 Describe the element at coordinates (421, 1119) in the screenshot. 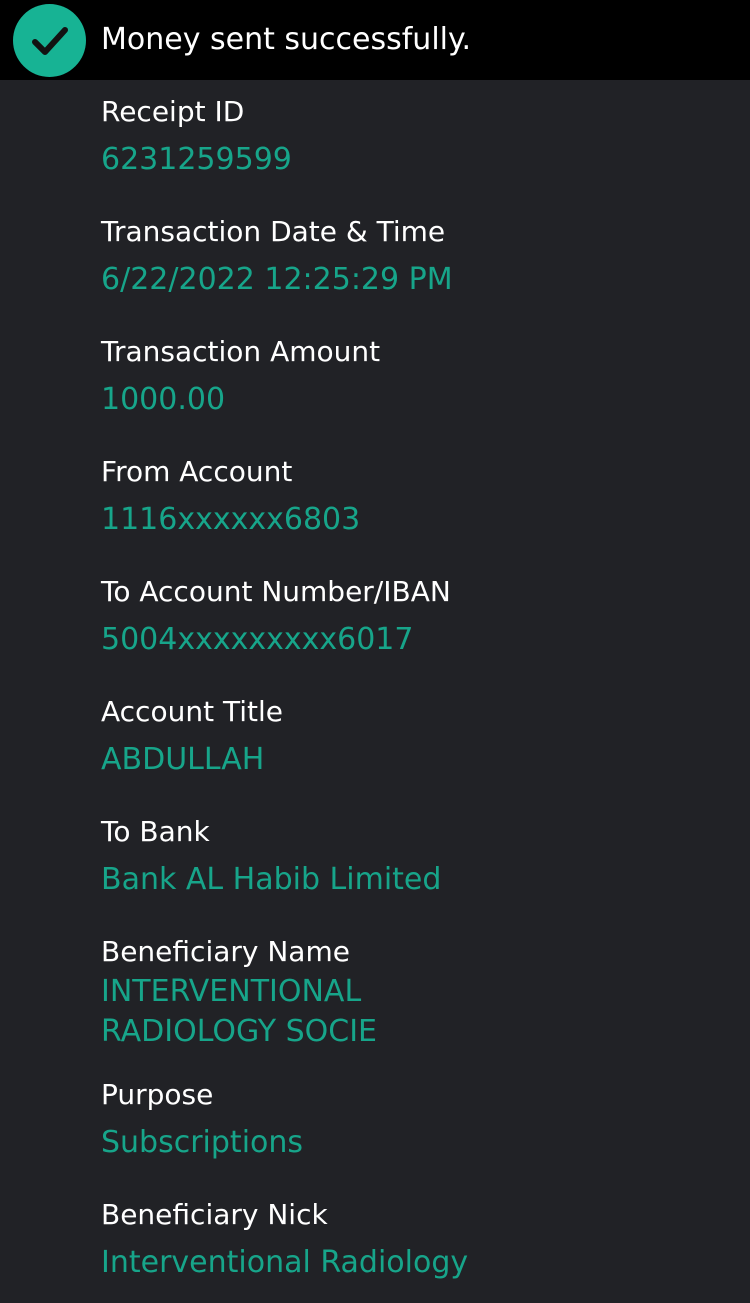

I see `purpose-field: Purpose Subscriptions` at that location.